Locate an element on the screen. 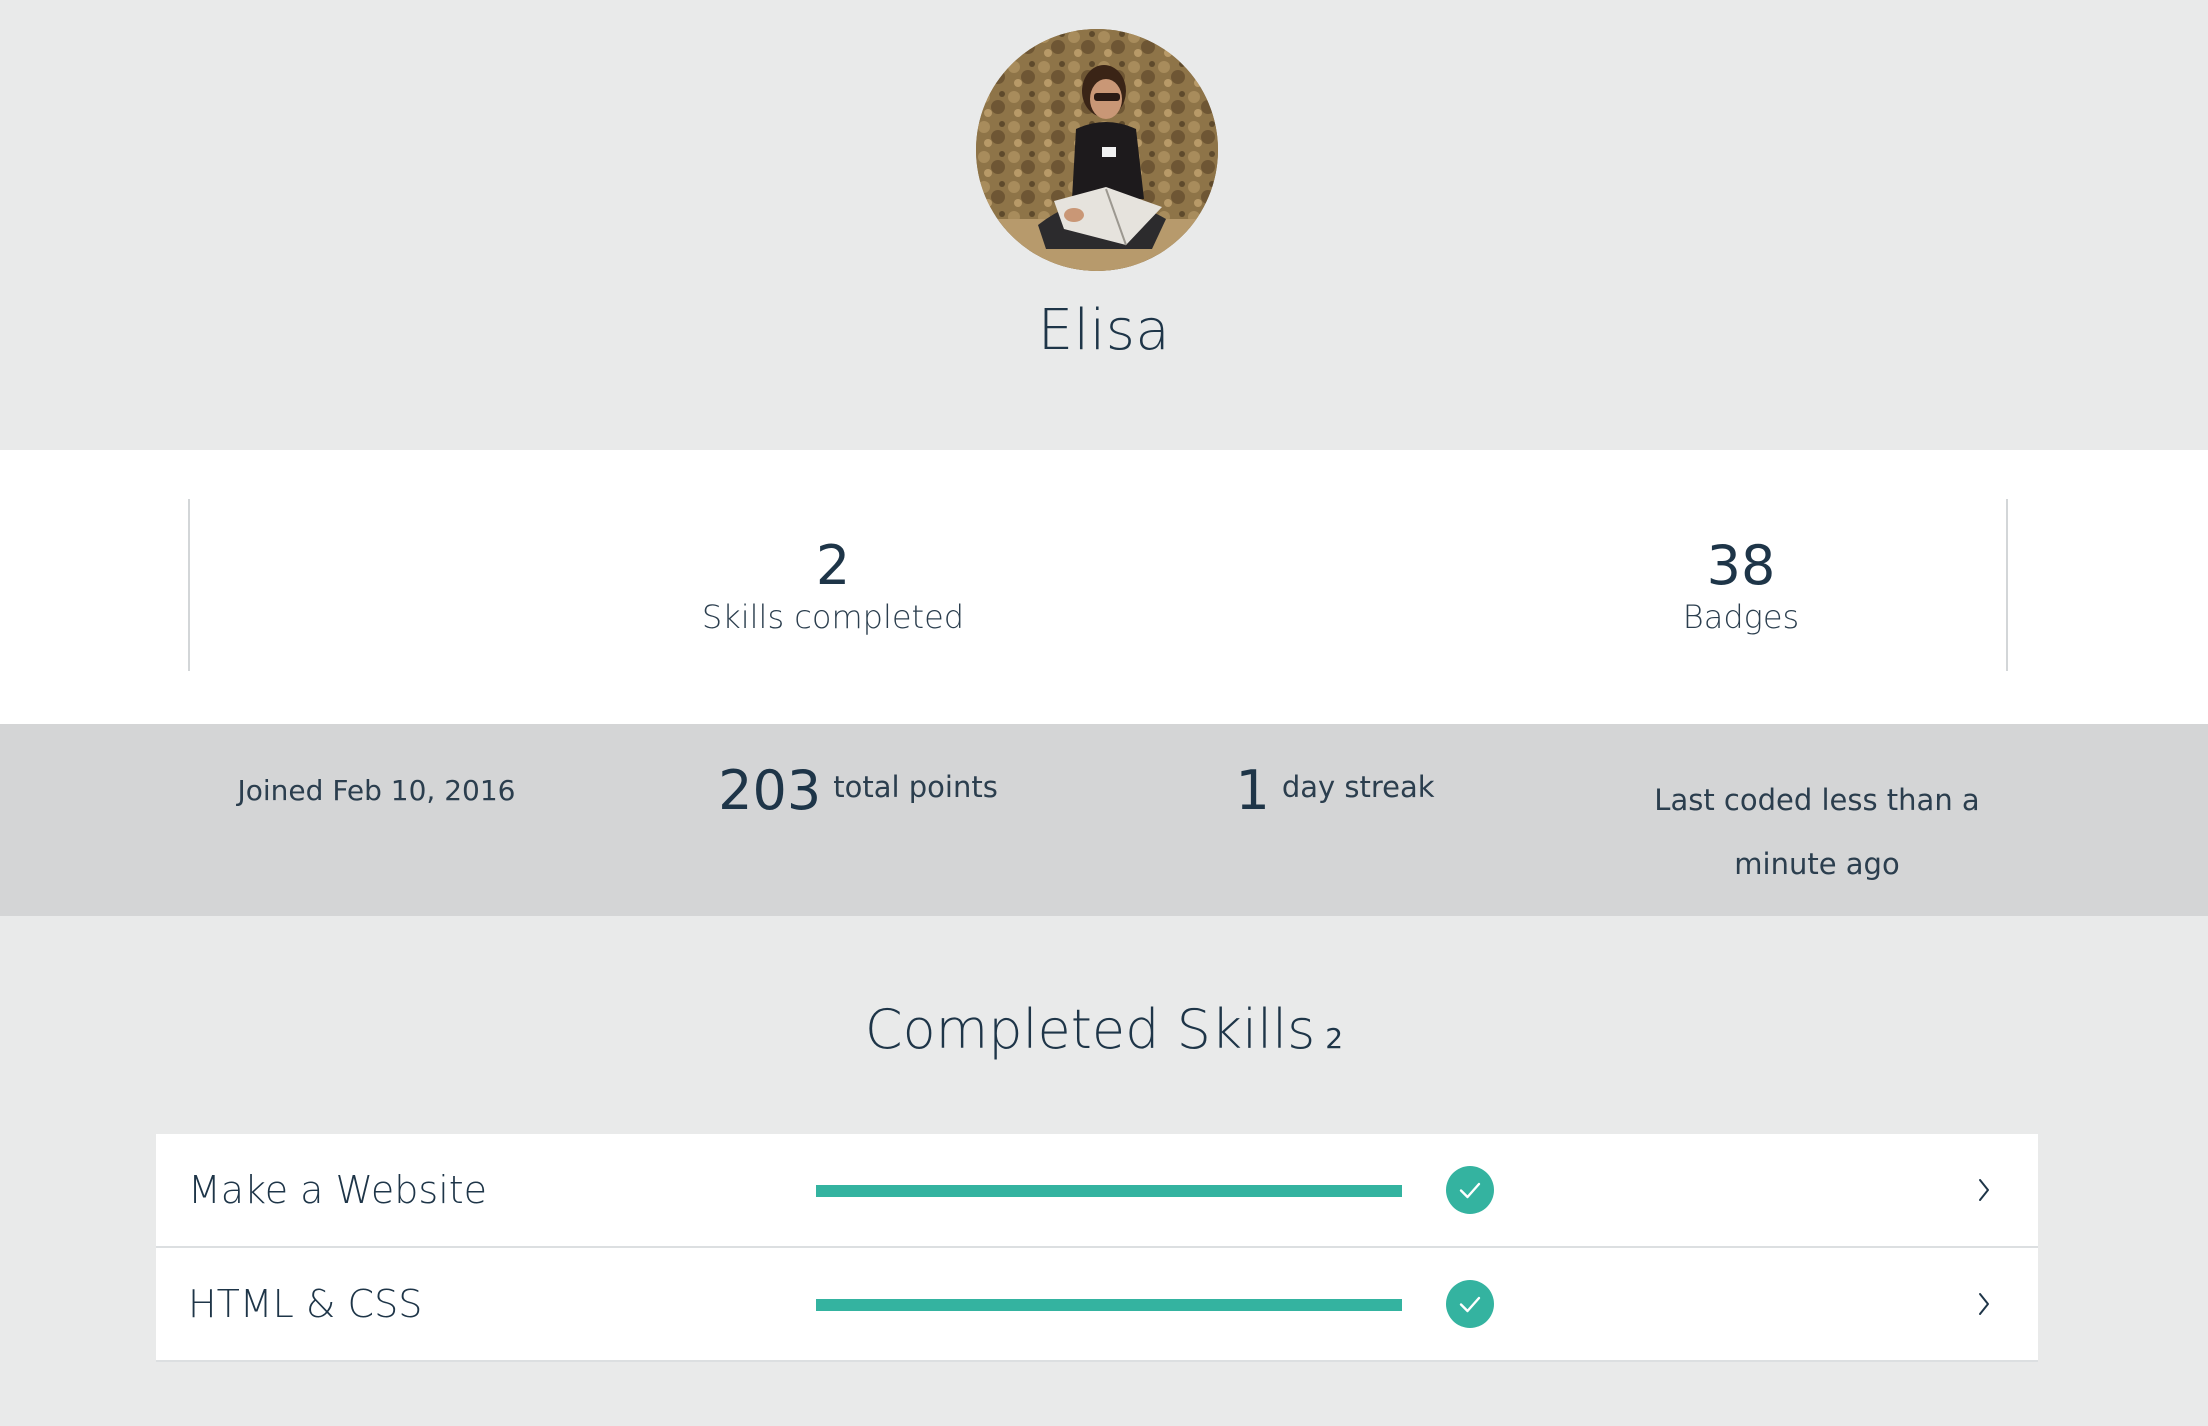 The width and height of the screenshot is (2208, 1426). last-coded: Last coded less than a minute ago is located at coordinates (1817, 832).